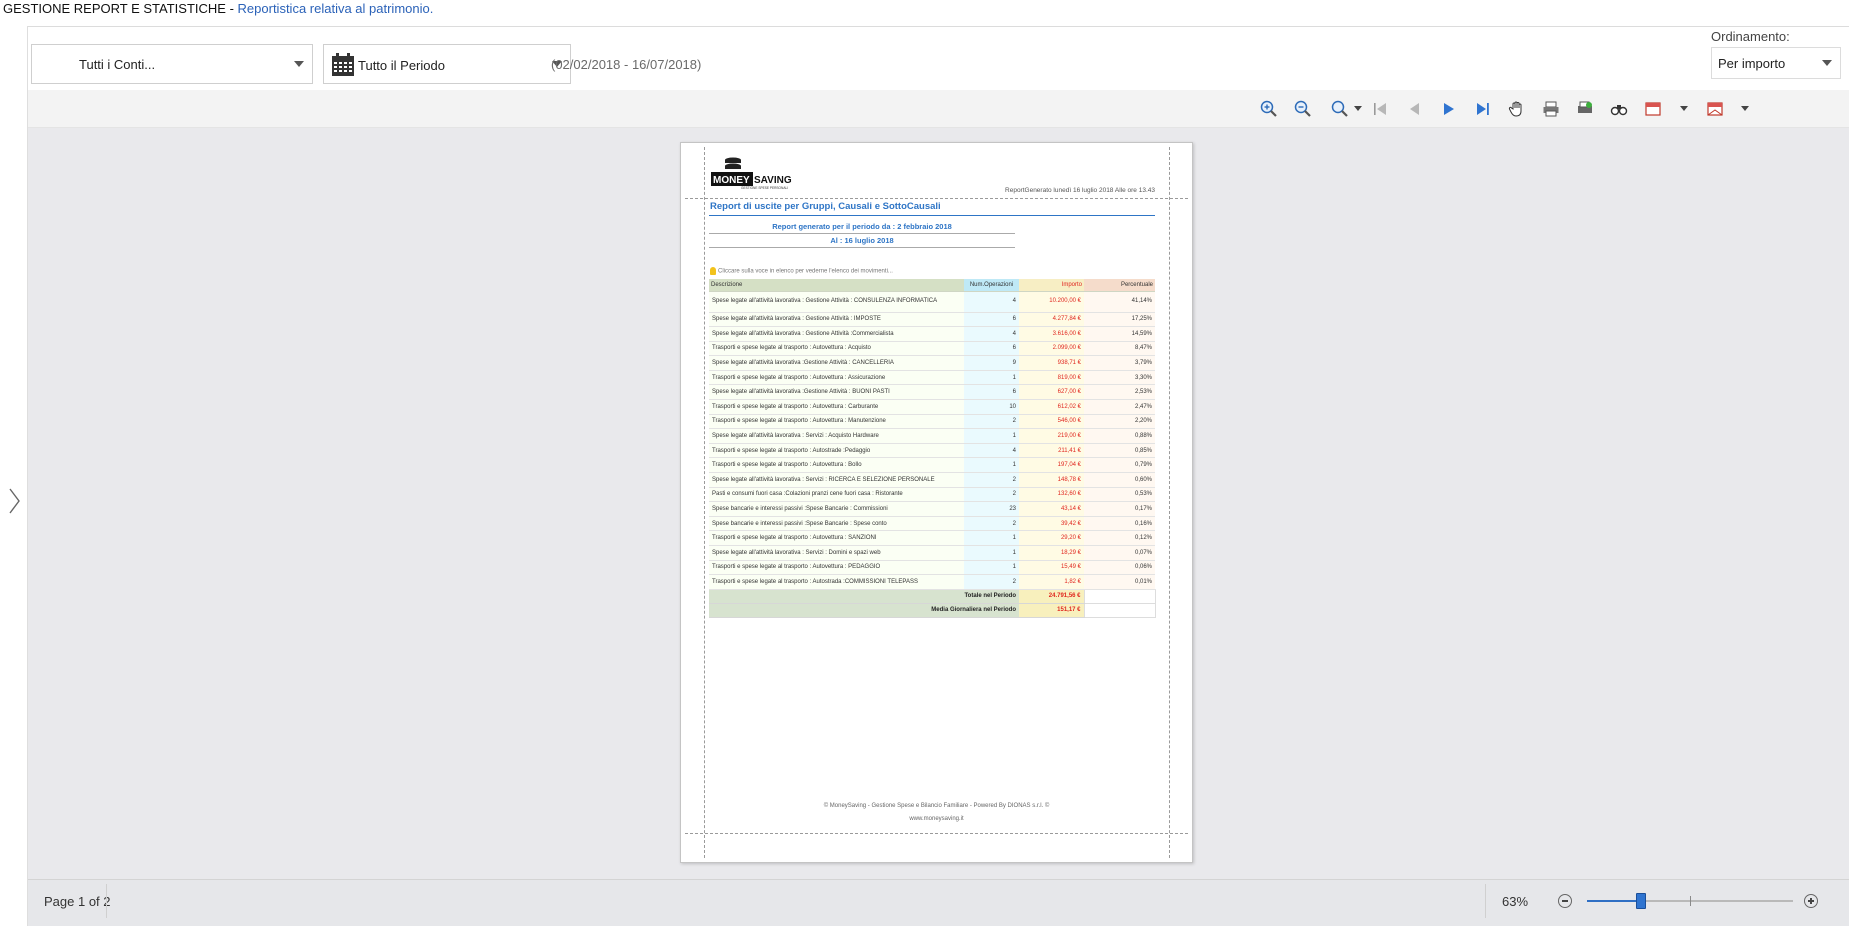 Image resolution: width=1849 pixels, height=926 pixels. Describe the element at coordinates (1483, 109) in the screenshot. I see `last-page-icon` at that location.